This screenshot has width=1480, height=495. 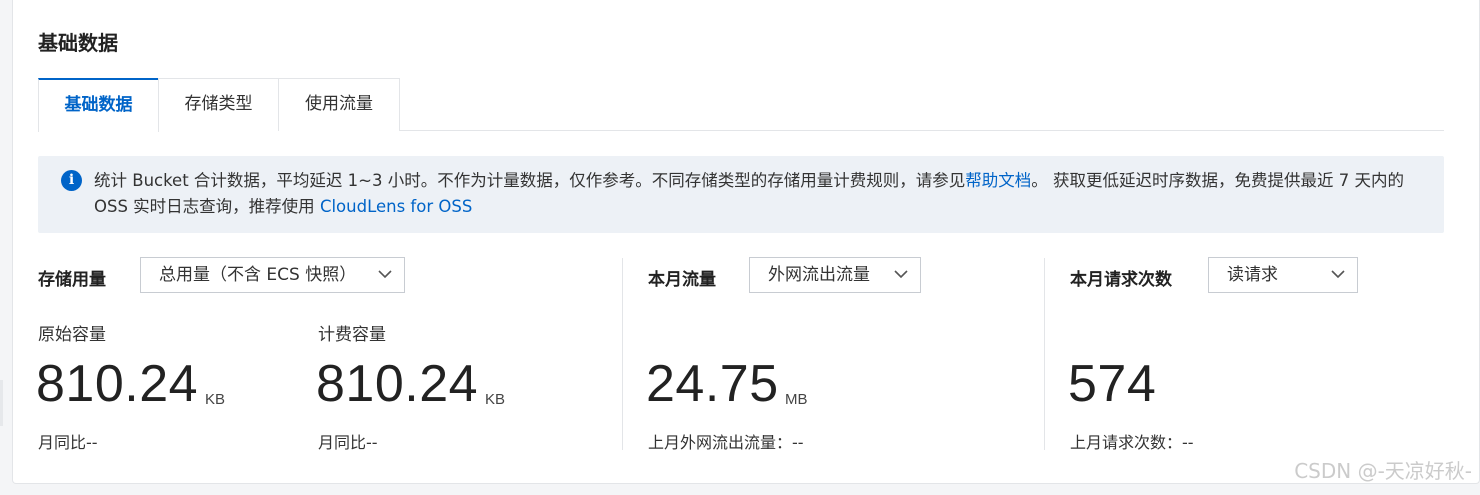 What do you see at coordinates (98, 105) in the screenshot?
I see `tab-basic-data: 基础数据` at bounding box center [98, 105].